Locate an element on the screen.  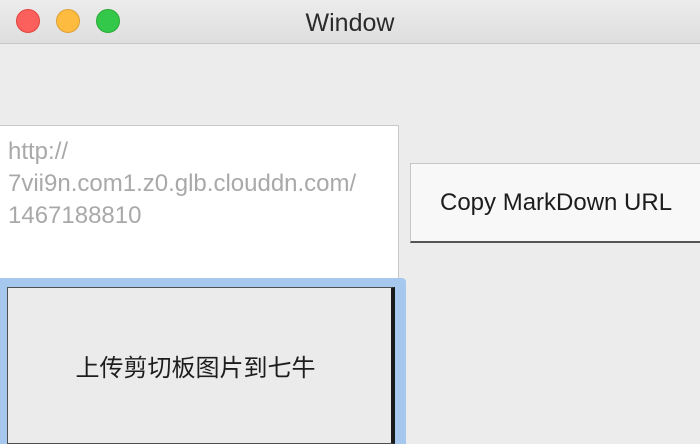
window-title: Window is located at coordinates (350, 23).